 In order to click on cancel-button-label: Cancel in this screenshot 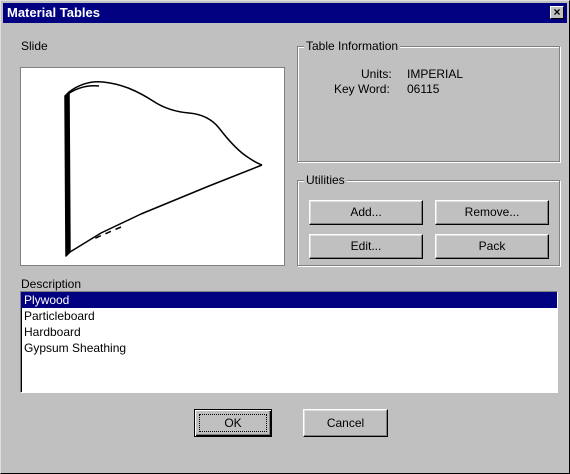, I will do `click(345, 423)`.